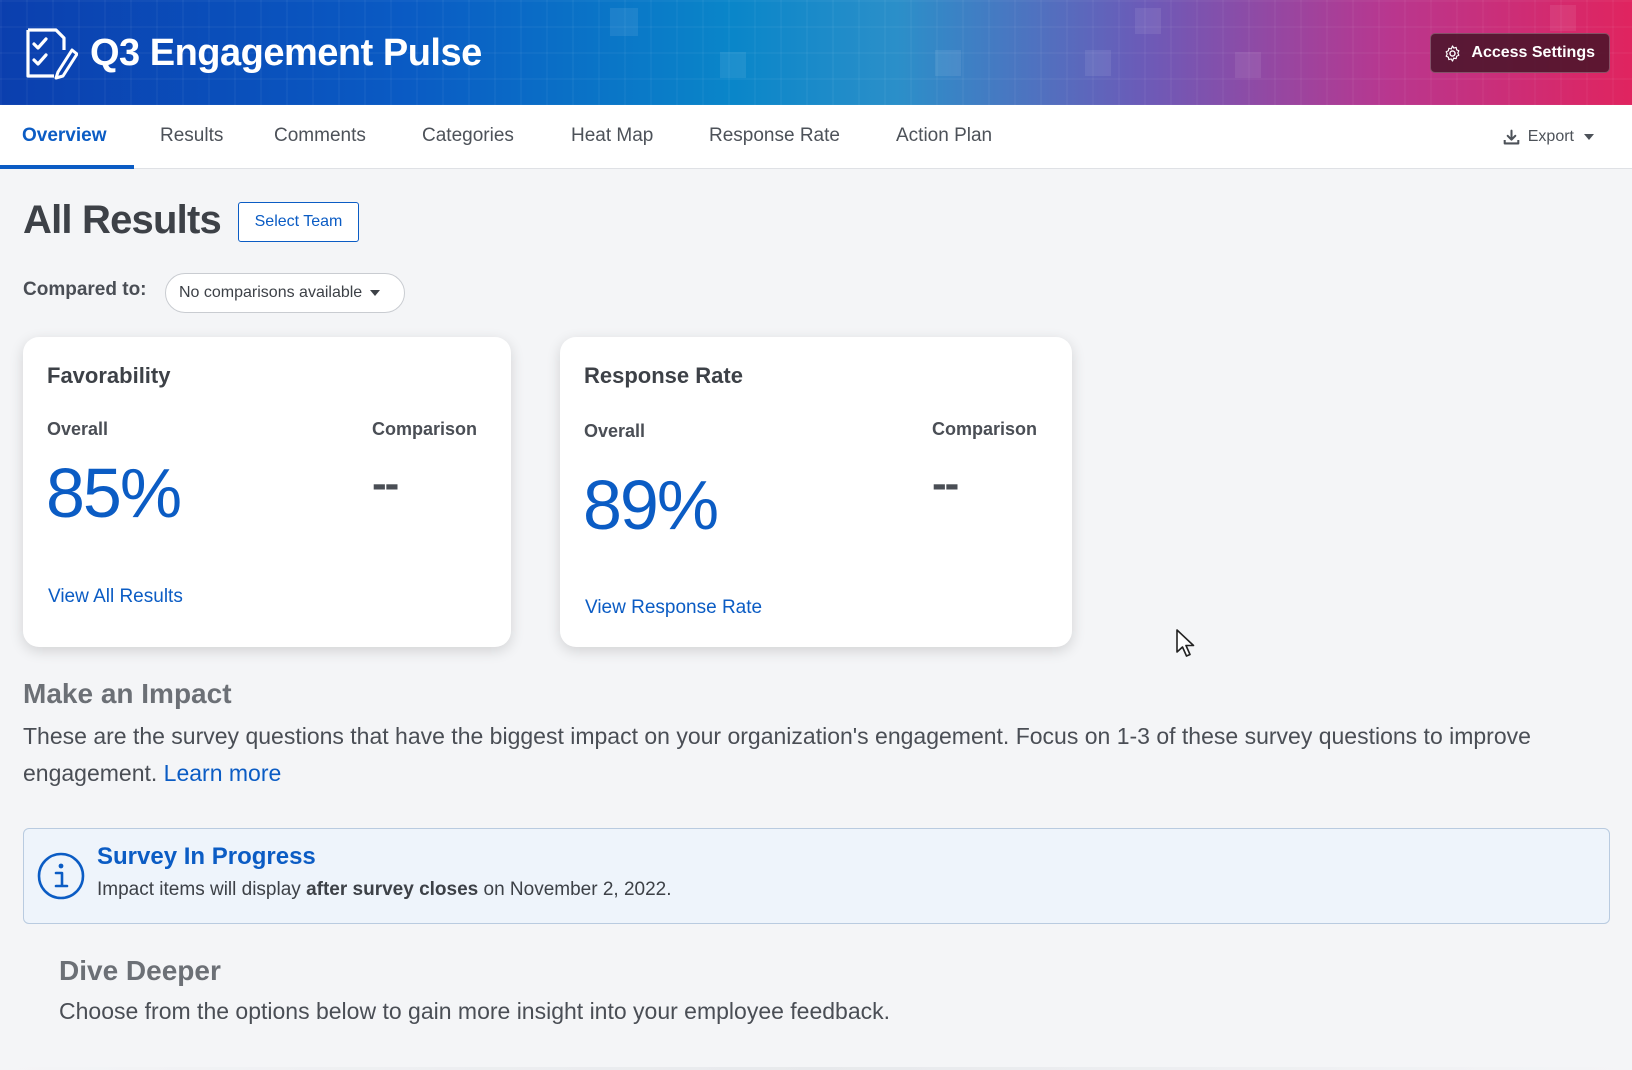  What do you see at coordinates (67, 167) in the screenshot?
I see `active-tab-indicator` at bounding box center [67, 167].